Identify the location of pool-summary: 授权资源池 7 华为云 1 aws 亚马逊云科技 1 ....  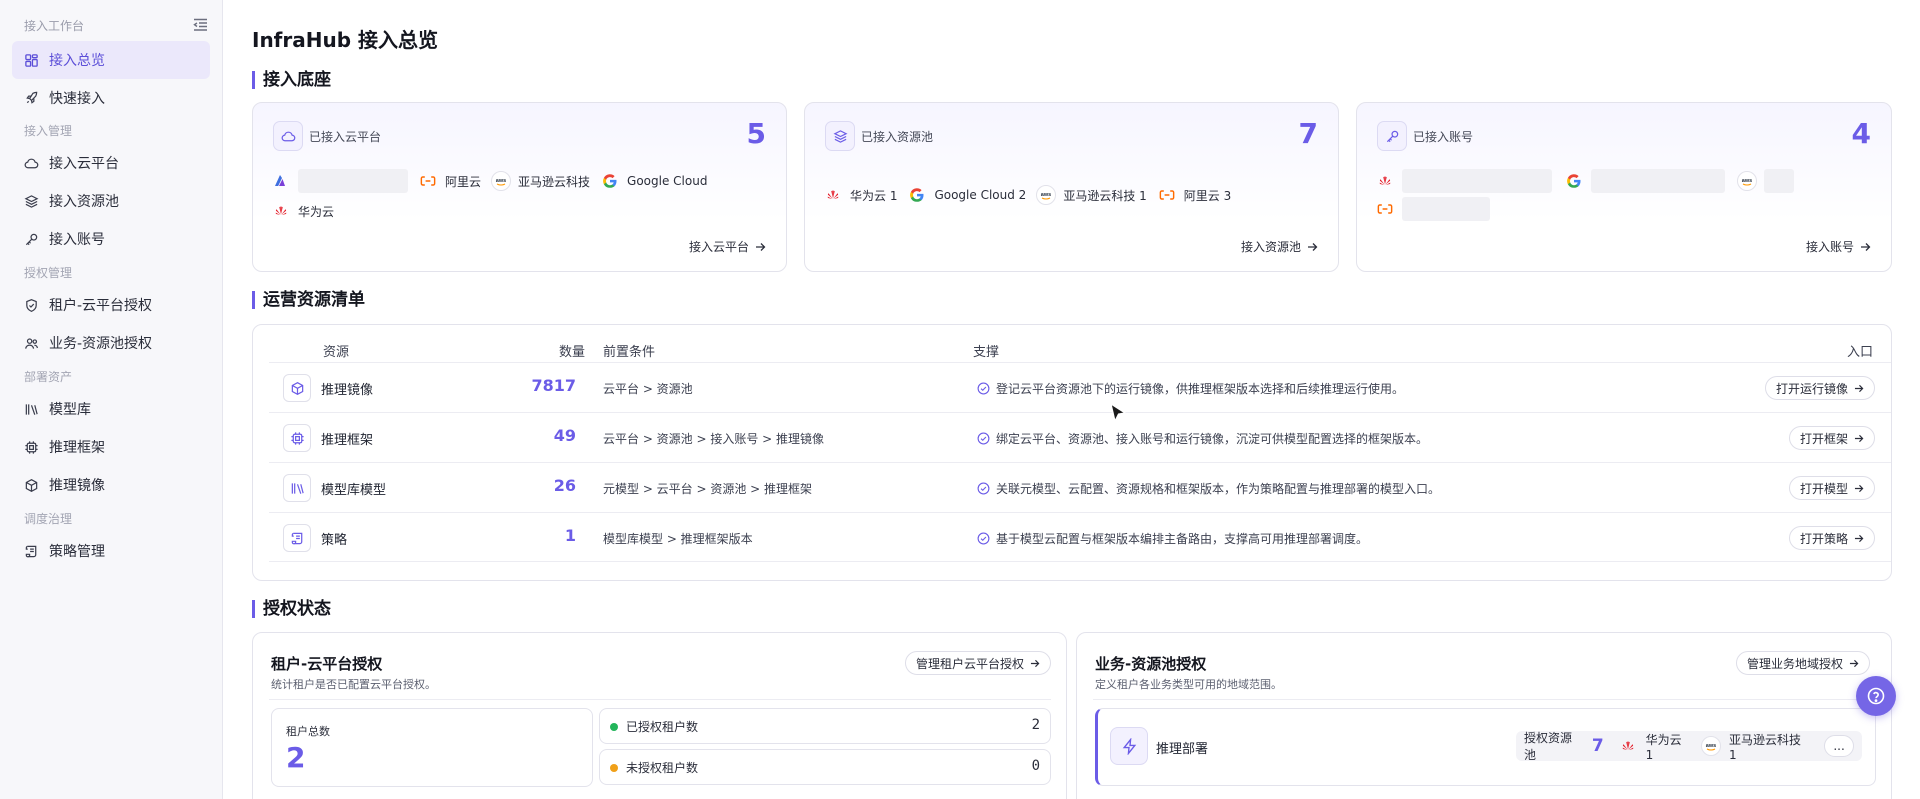
(1689, 746).